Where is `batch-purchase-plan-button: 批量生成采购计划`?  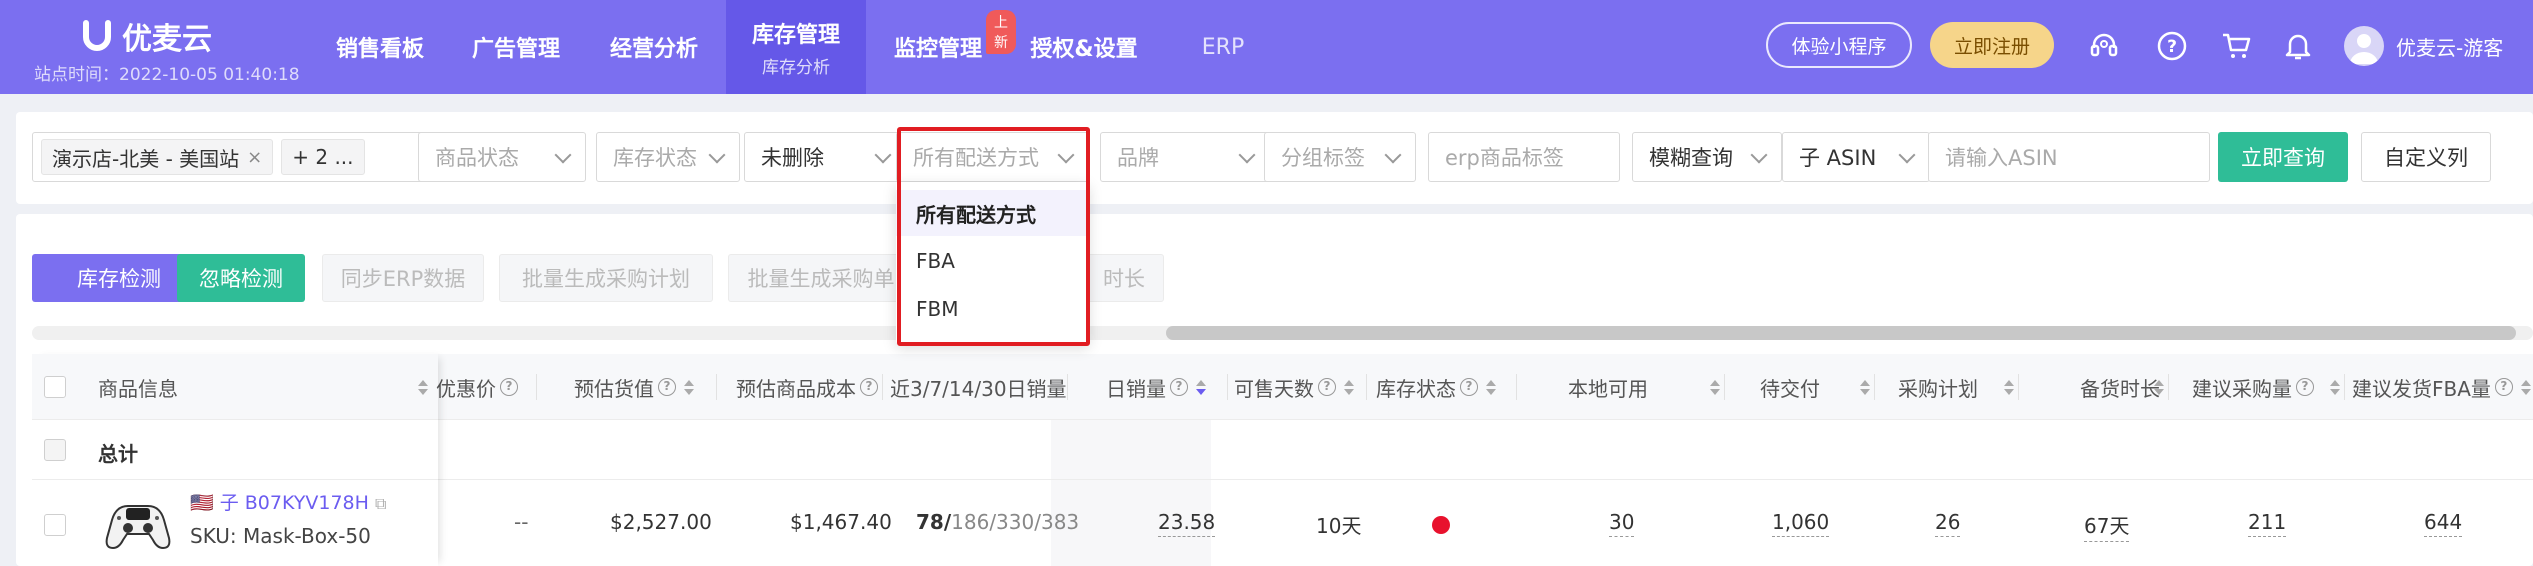
batch-purchase-plan-button: 批量生成采购计划 is located at coordinates (606, 278).